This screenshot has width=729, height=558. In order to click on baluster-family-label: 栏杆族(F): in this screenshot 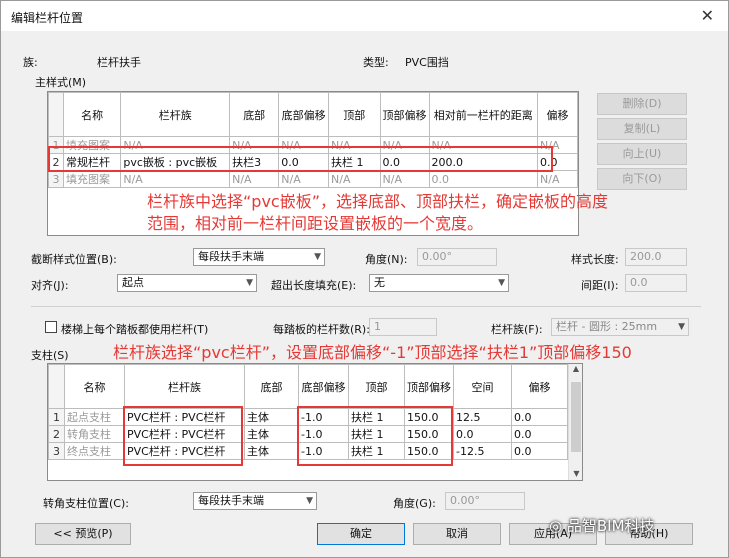, I will do `click(517, 329)`.